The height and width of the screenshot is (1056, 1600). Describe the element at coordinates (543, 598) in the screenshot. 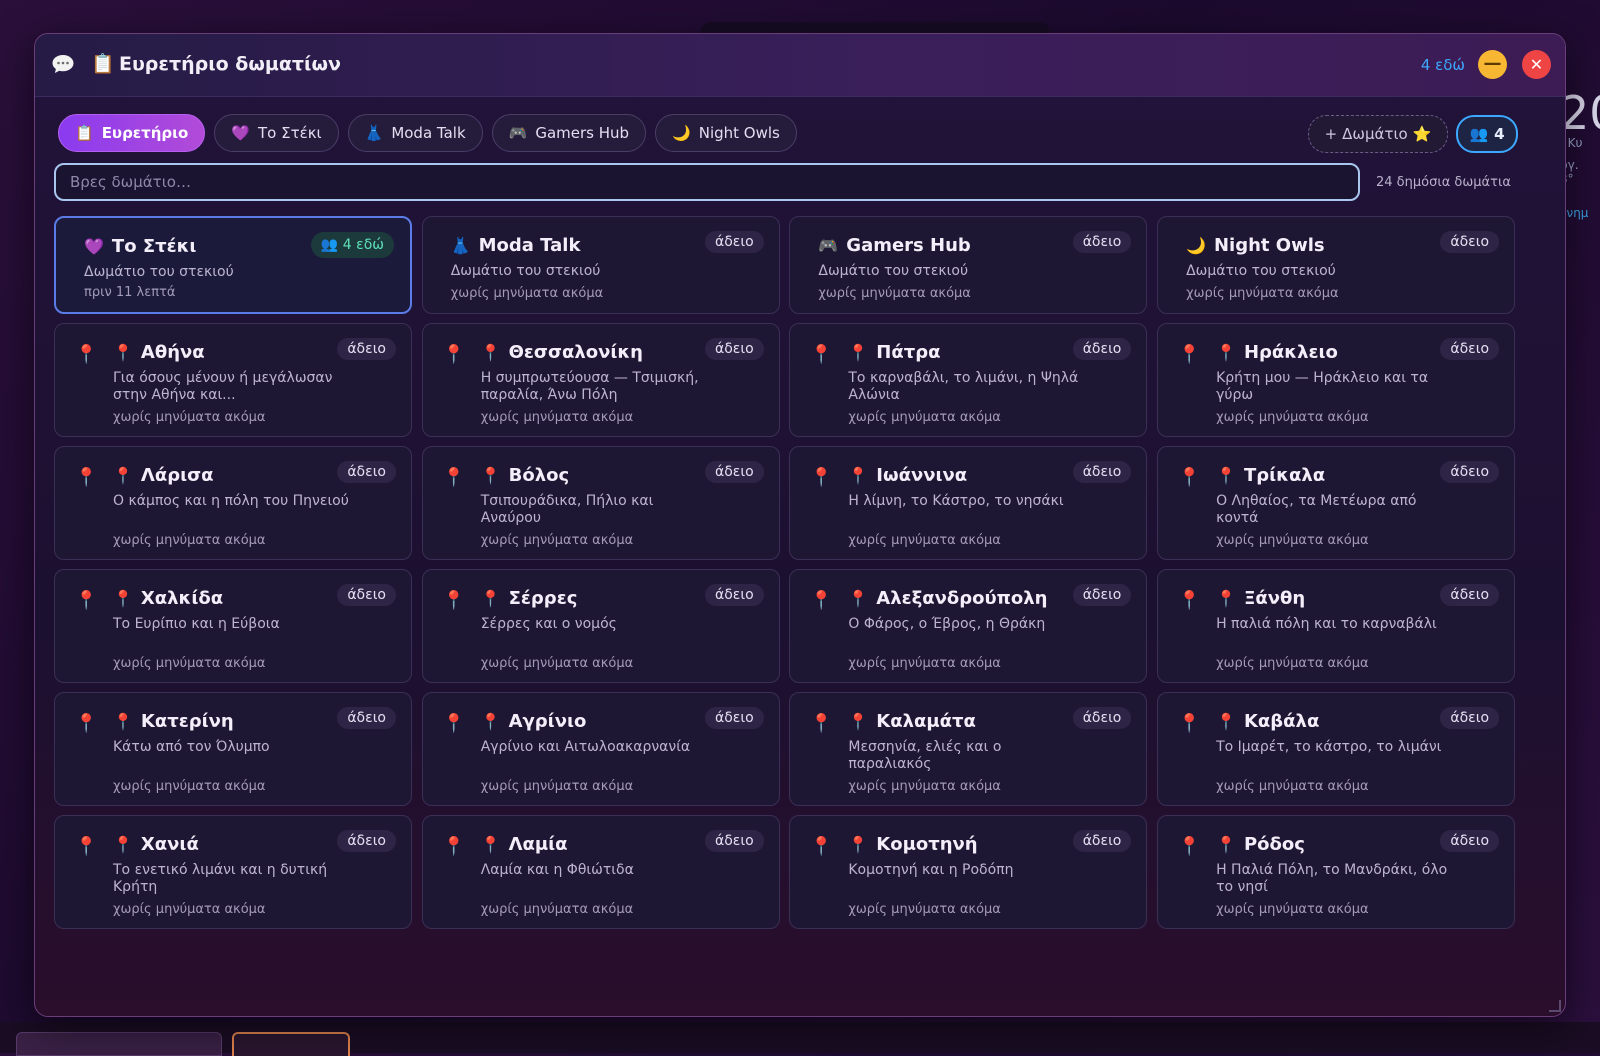

I see `room-name: Σέρρες` at that location.